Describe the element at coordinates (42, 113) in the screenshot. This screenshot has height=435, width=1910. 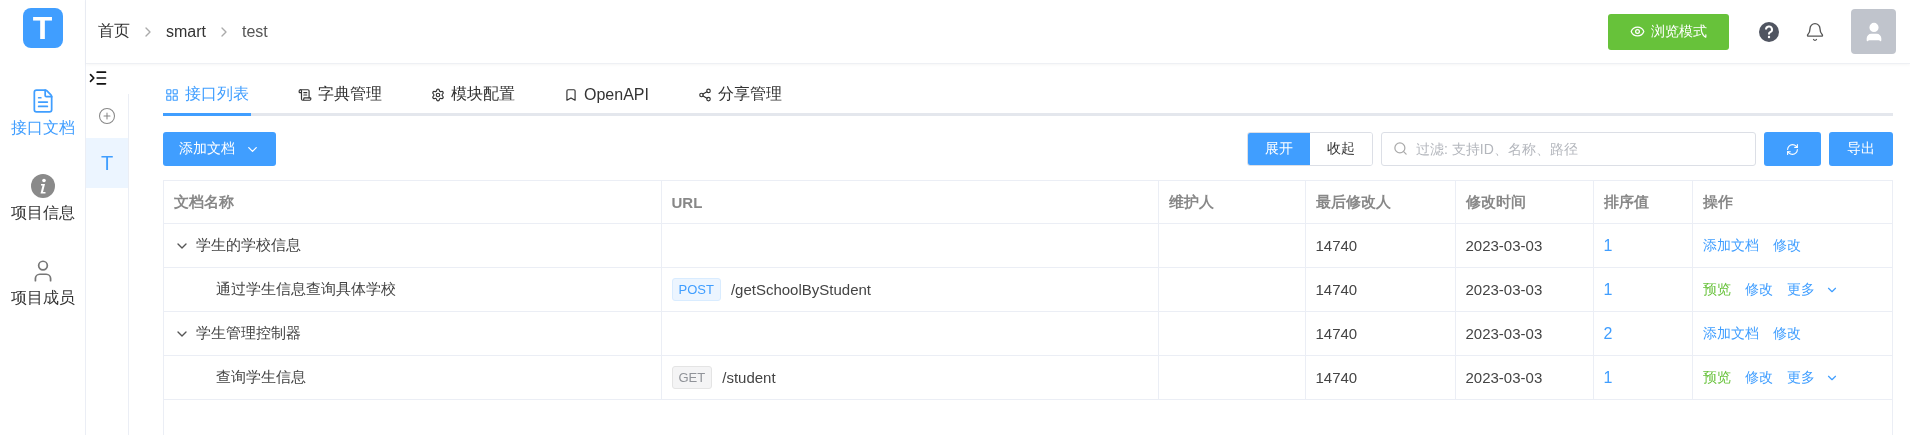
I see `nav-item: 接口文档` at that location.